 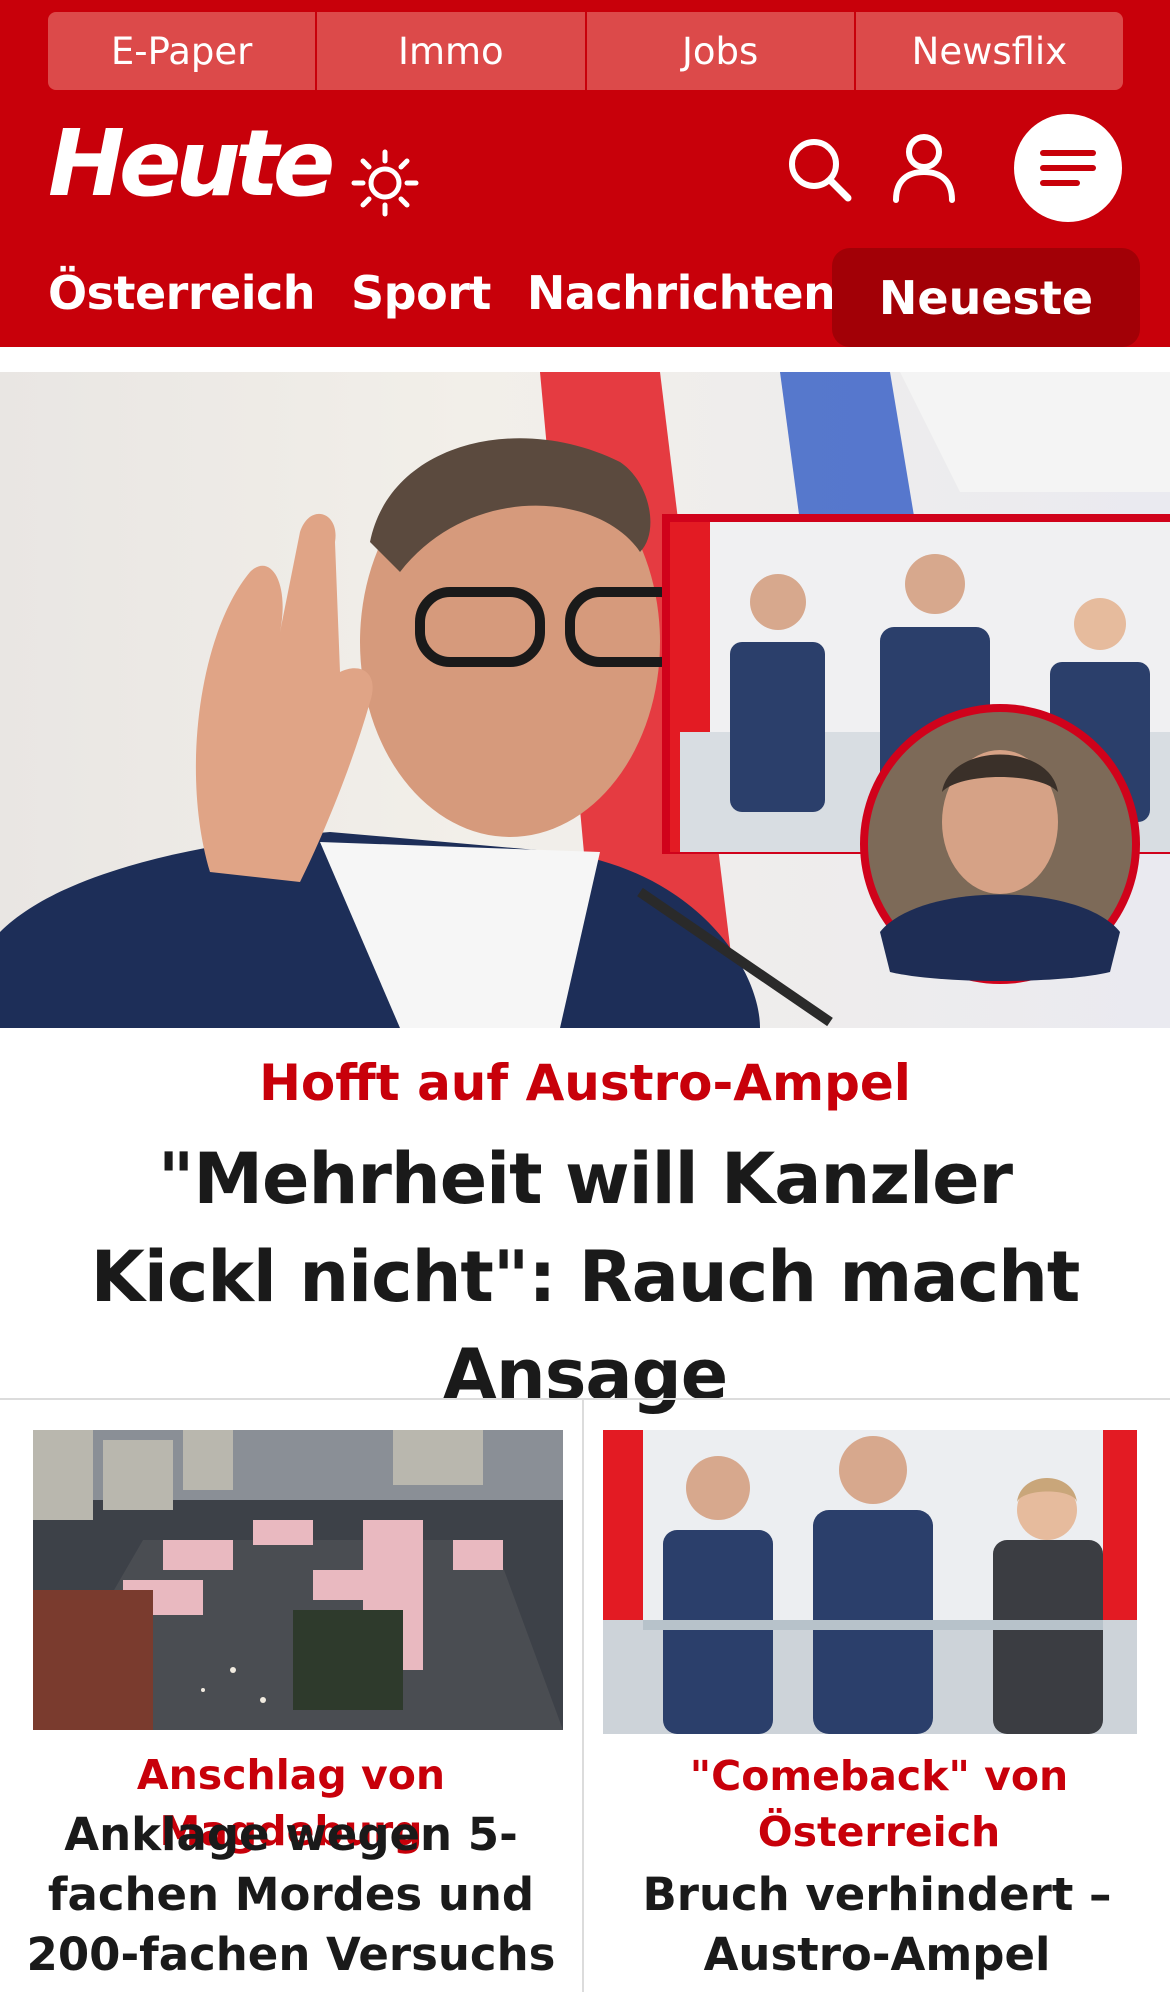 What do you see at coordinates (421, 293) in the screenshot?
I see `nav-item-sport: Sport` at bounding box center [421, 293].